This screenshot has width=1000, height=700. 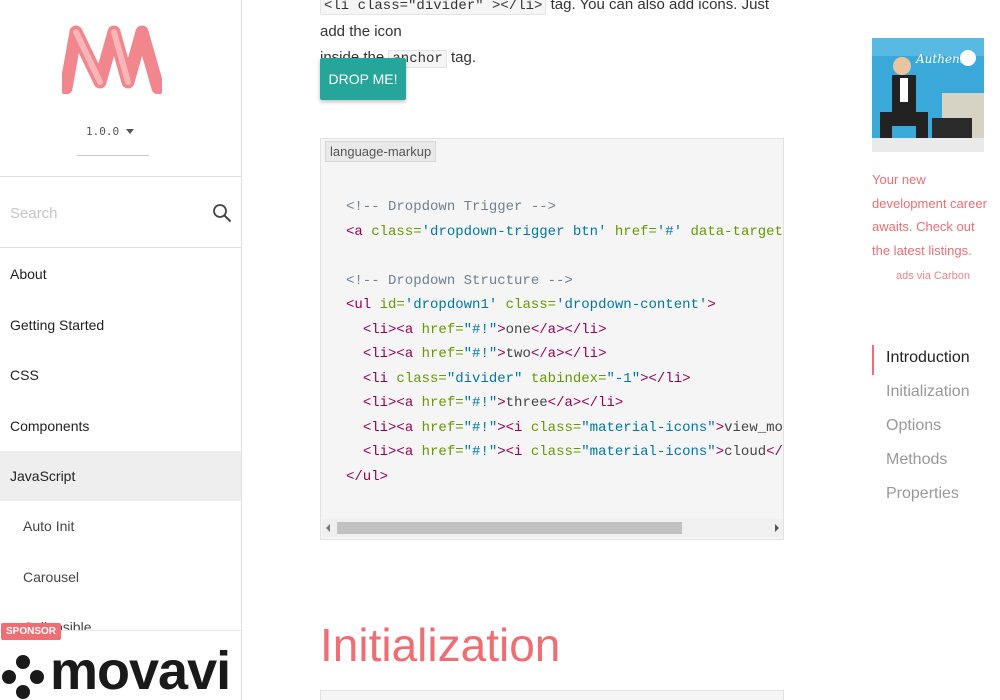 I want to click on next-code-block, so click(x=552, y=695).